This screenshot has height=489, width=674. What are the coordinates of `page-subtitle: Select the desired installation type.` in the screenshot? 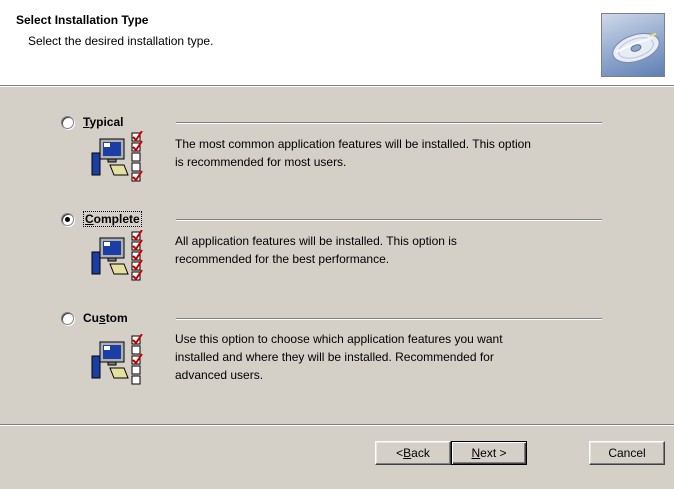 It's located at (121, 41).